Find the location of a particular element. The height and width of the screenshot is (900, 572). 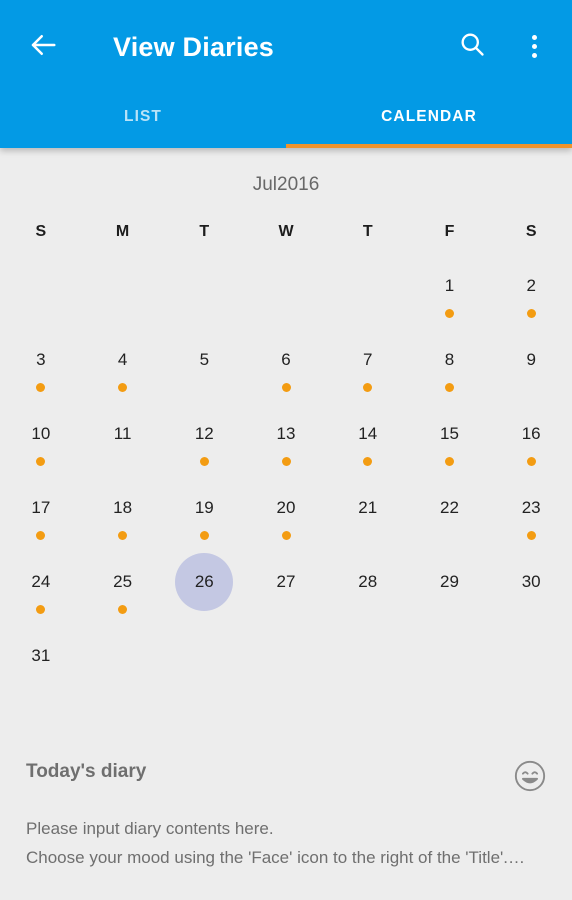

search-button is located at coordinates (472, 46).